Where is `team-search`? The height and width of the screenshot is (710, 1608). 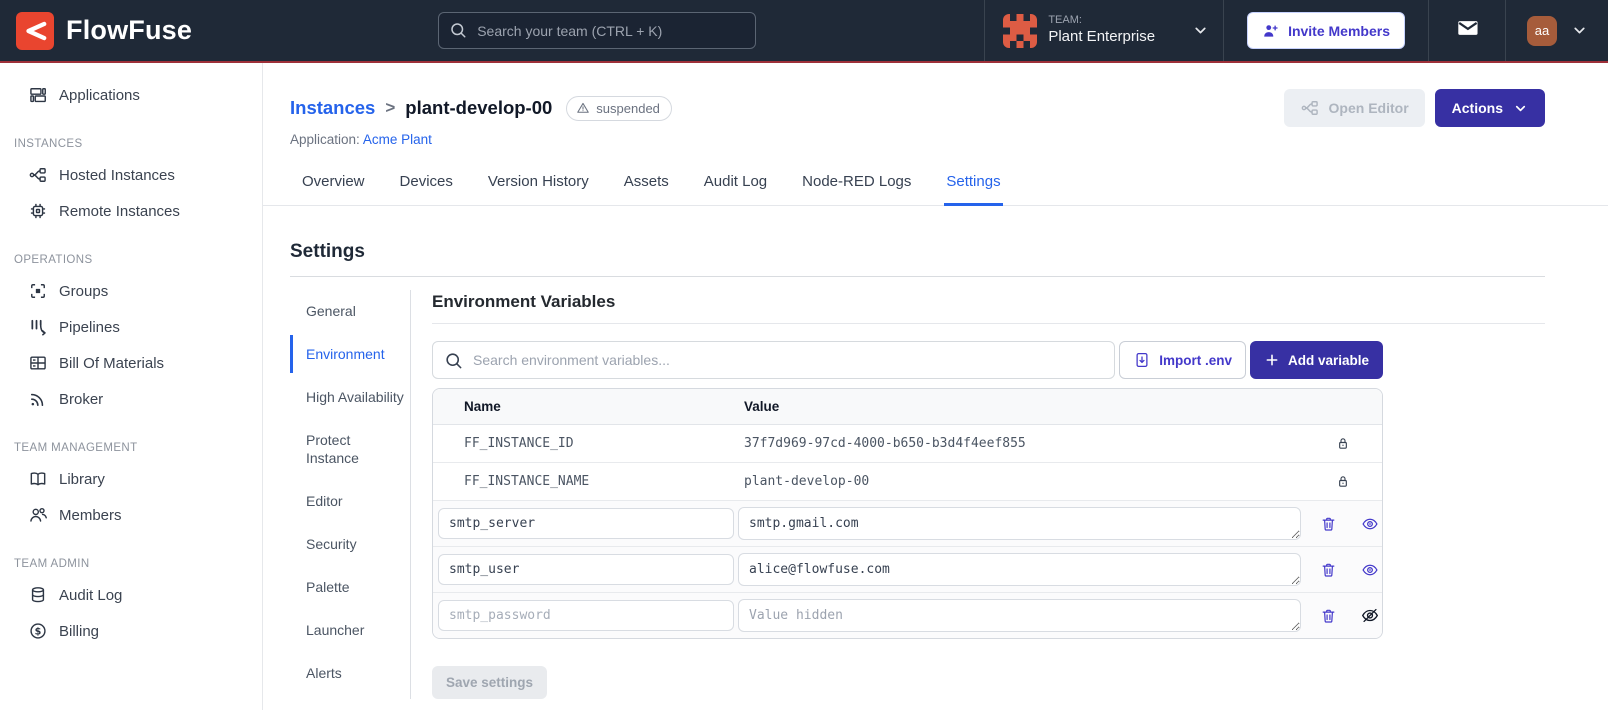
team-search is located at coordinates (597, 30).